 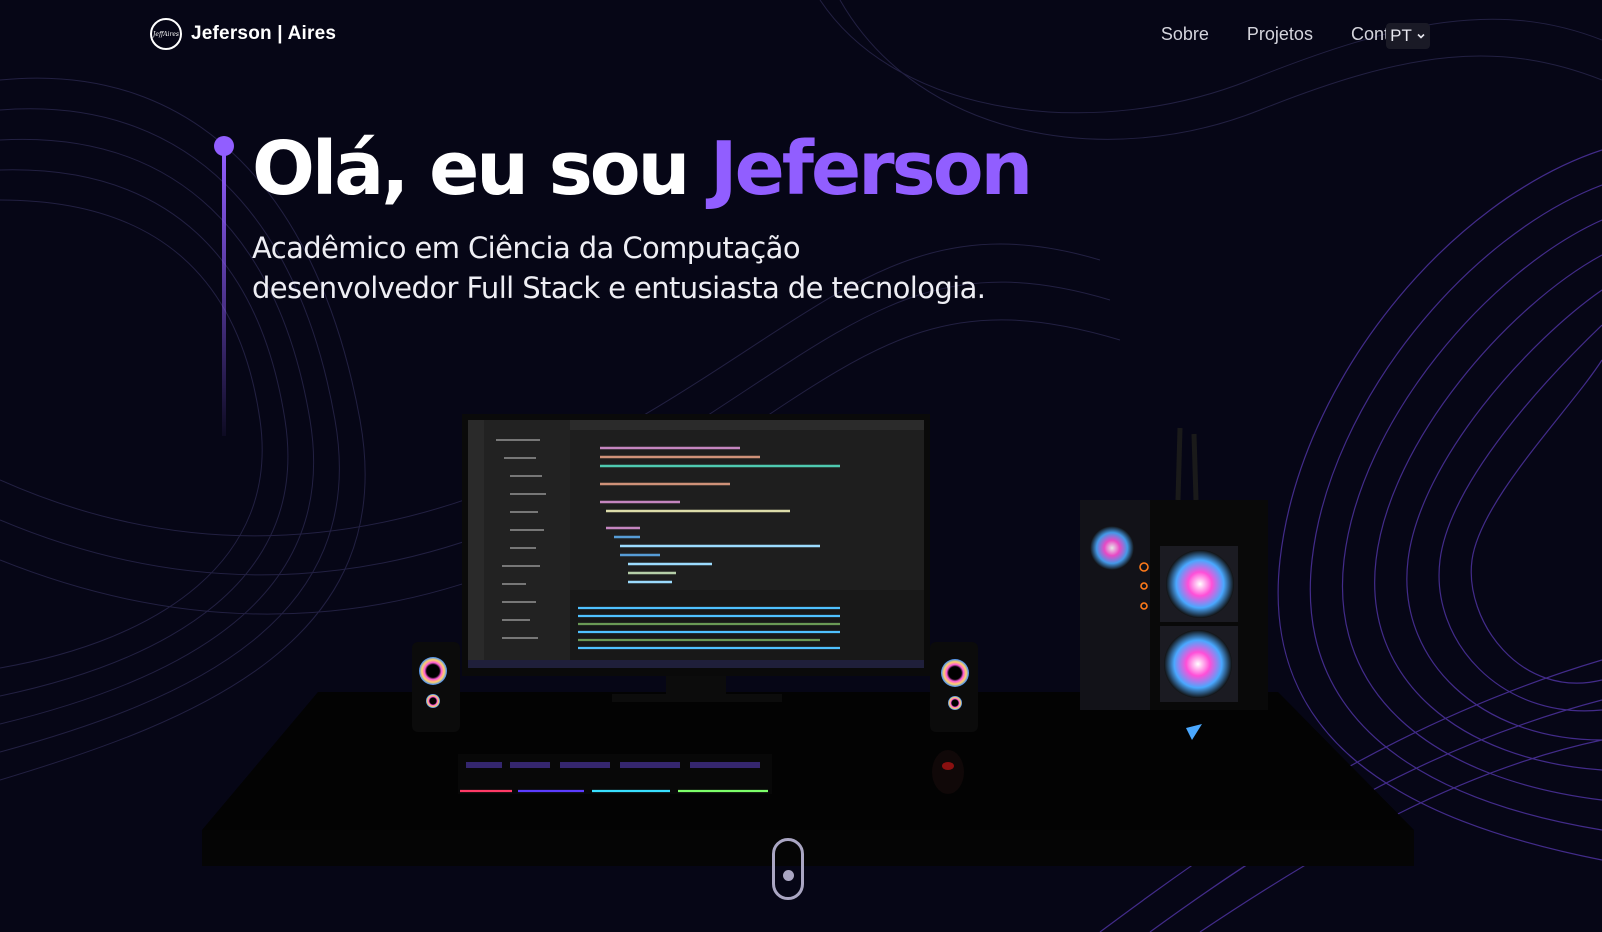 I want to click on mouse-scroll-icon, so click(x=788, y=869).